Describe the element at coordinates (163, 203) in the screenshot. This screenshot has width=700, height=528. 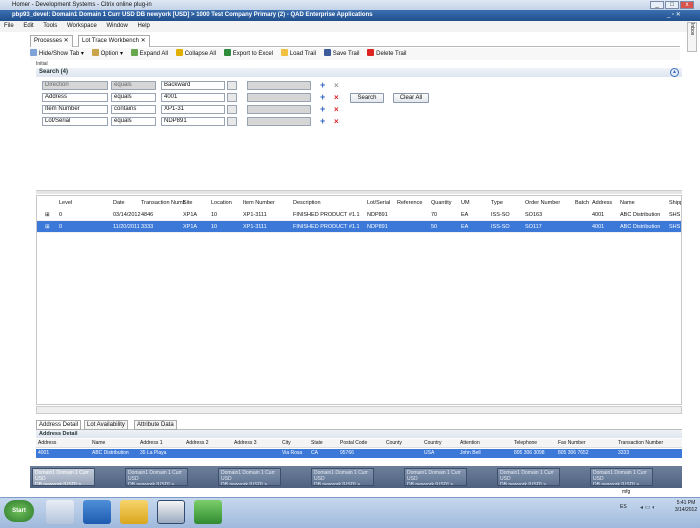
I see `grid-column-header: Transaction Number` at that location.